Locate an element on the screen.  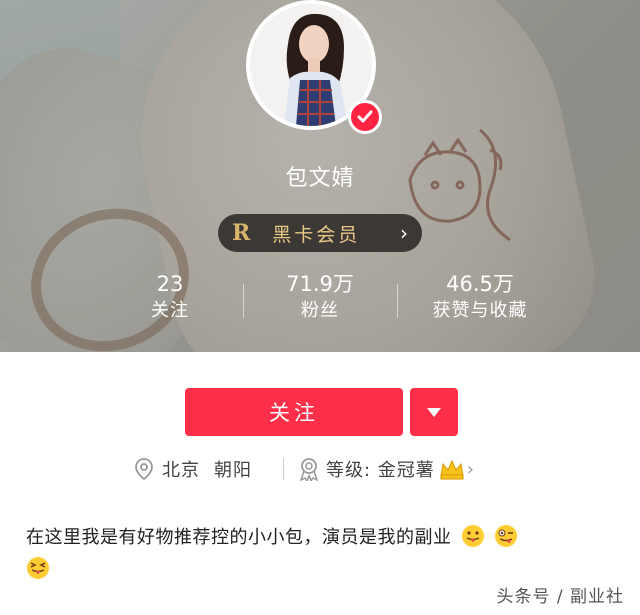
vip-badge-button: R 黑卡会员 › is located at coordinates (320, 233).